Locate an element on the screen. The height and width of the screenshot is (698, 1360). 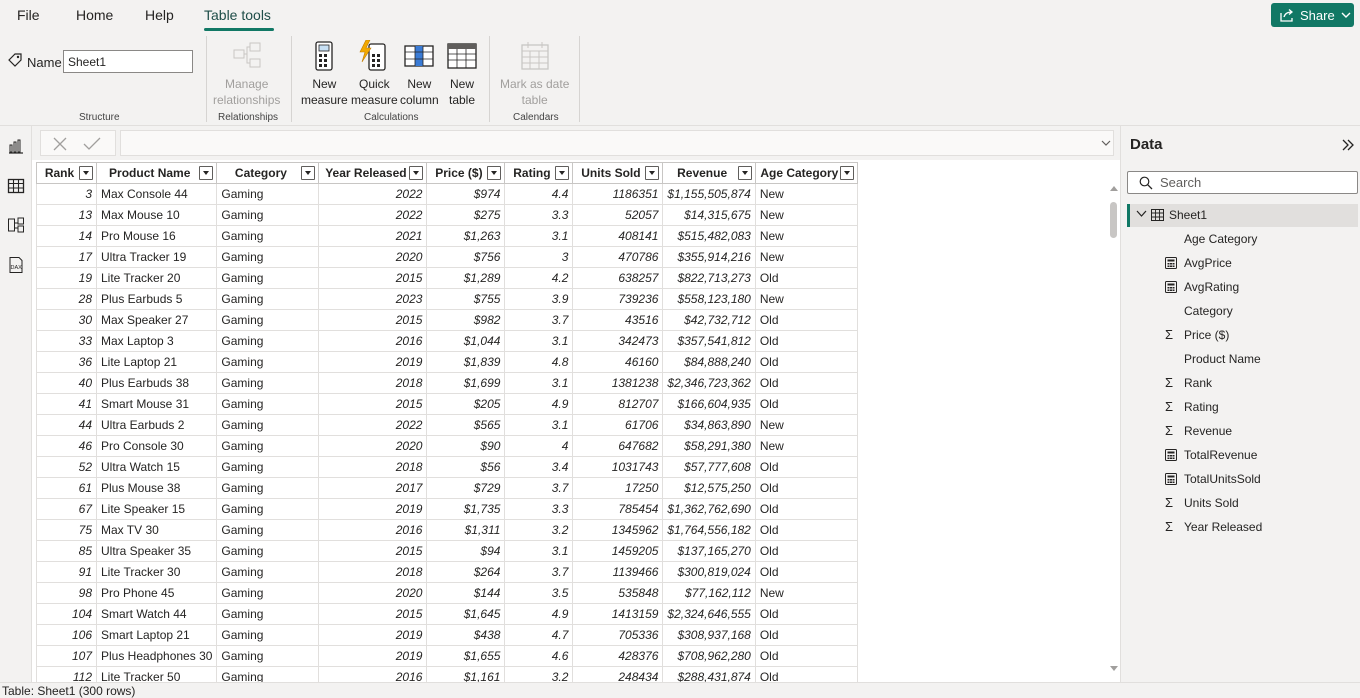
new-table-button: New table is located at coordinates (462, 74).